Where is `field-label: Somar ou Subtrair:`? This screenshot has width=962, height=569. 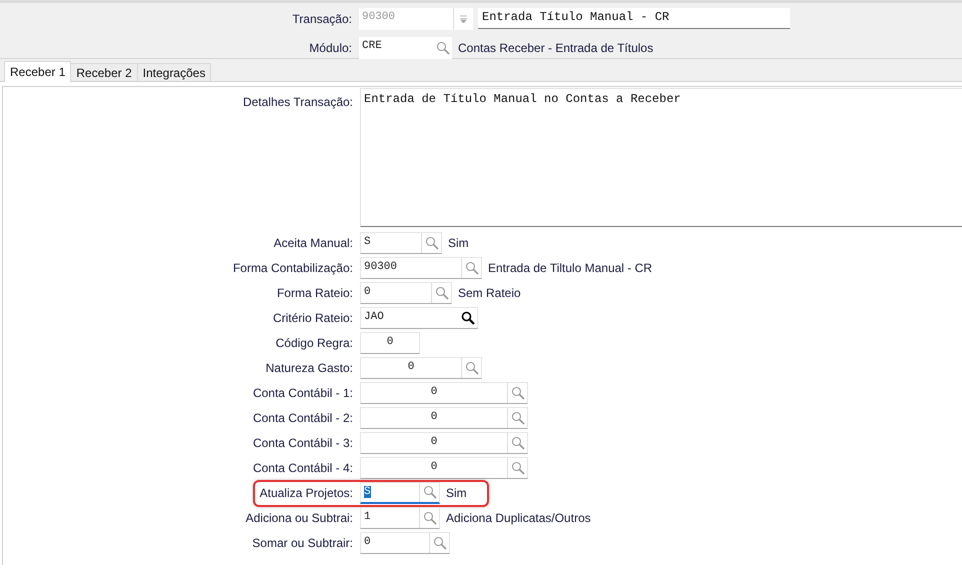
field-label: Somar ou Subtrair: is located at coordinates (302, 543).